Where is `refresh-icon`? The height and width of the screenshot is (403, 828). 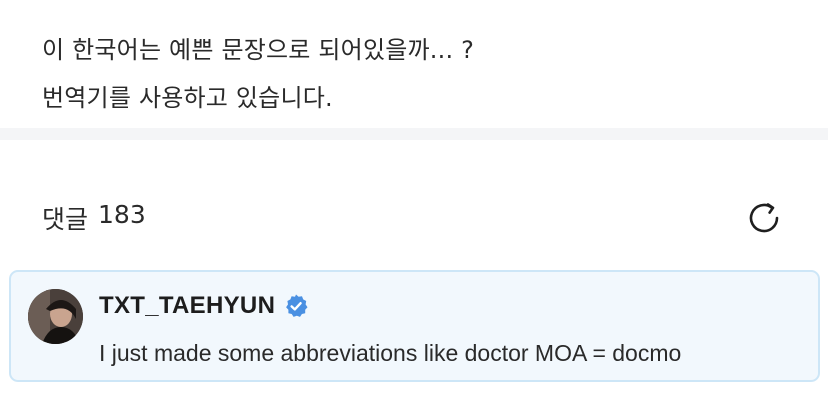 refresh-icon is located at coordinates (764, 218).